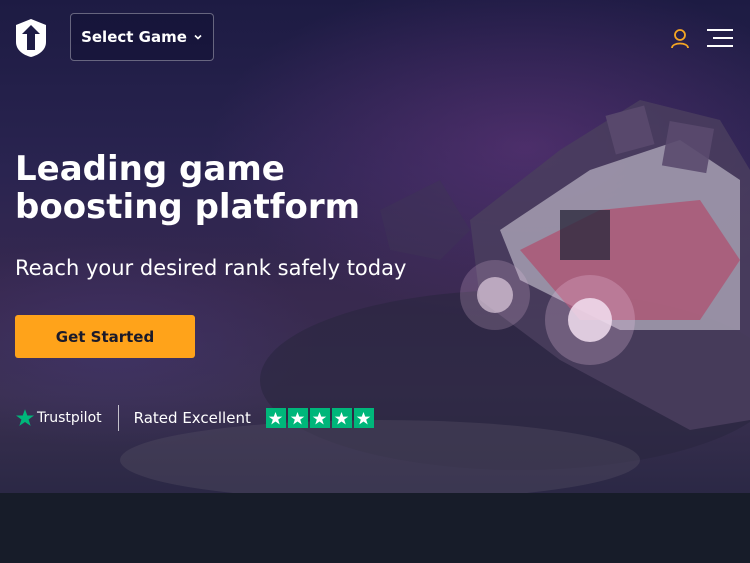 The image size is (750, 563). What do you see at coordinates (375, 528) in the screenshot?
I see `page-footer-band` at bounding box center [375, 528].